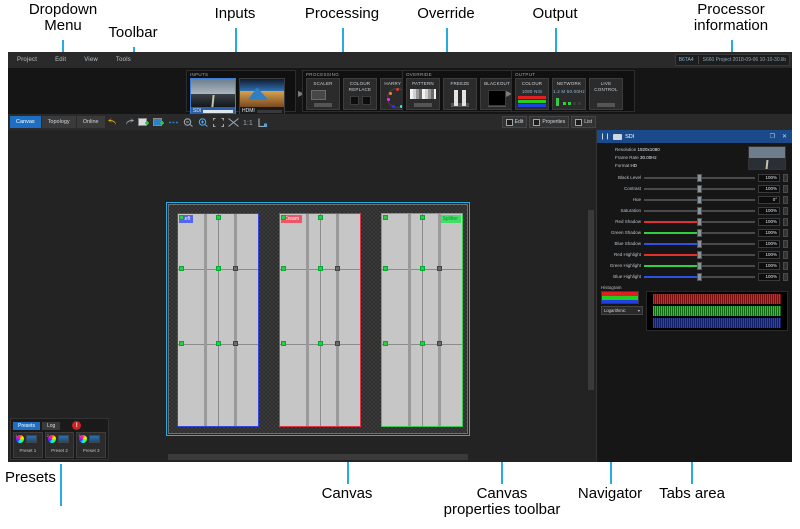 The image size is (800, 529). Describe the element at coordinates (591, 300) in the screenshot. I see `canvas-vertical-scrollbar` at that location.